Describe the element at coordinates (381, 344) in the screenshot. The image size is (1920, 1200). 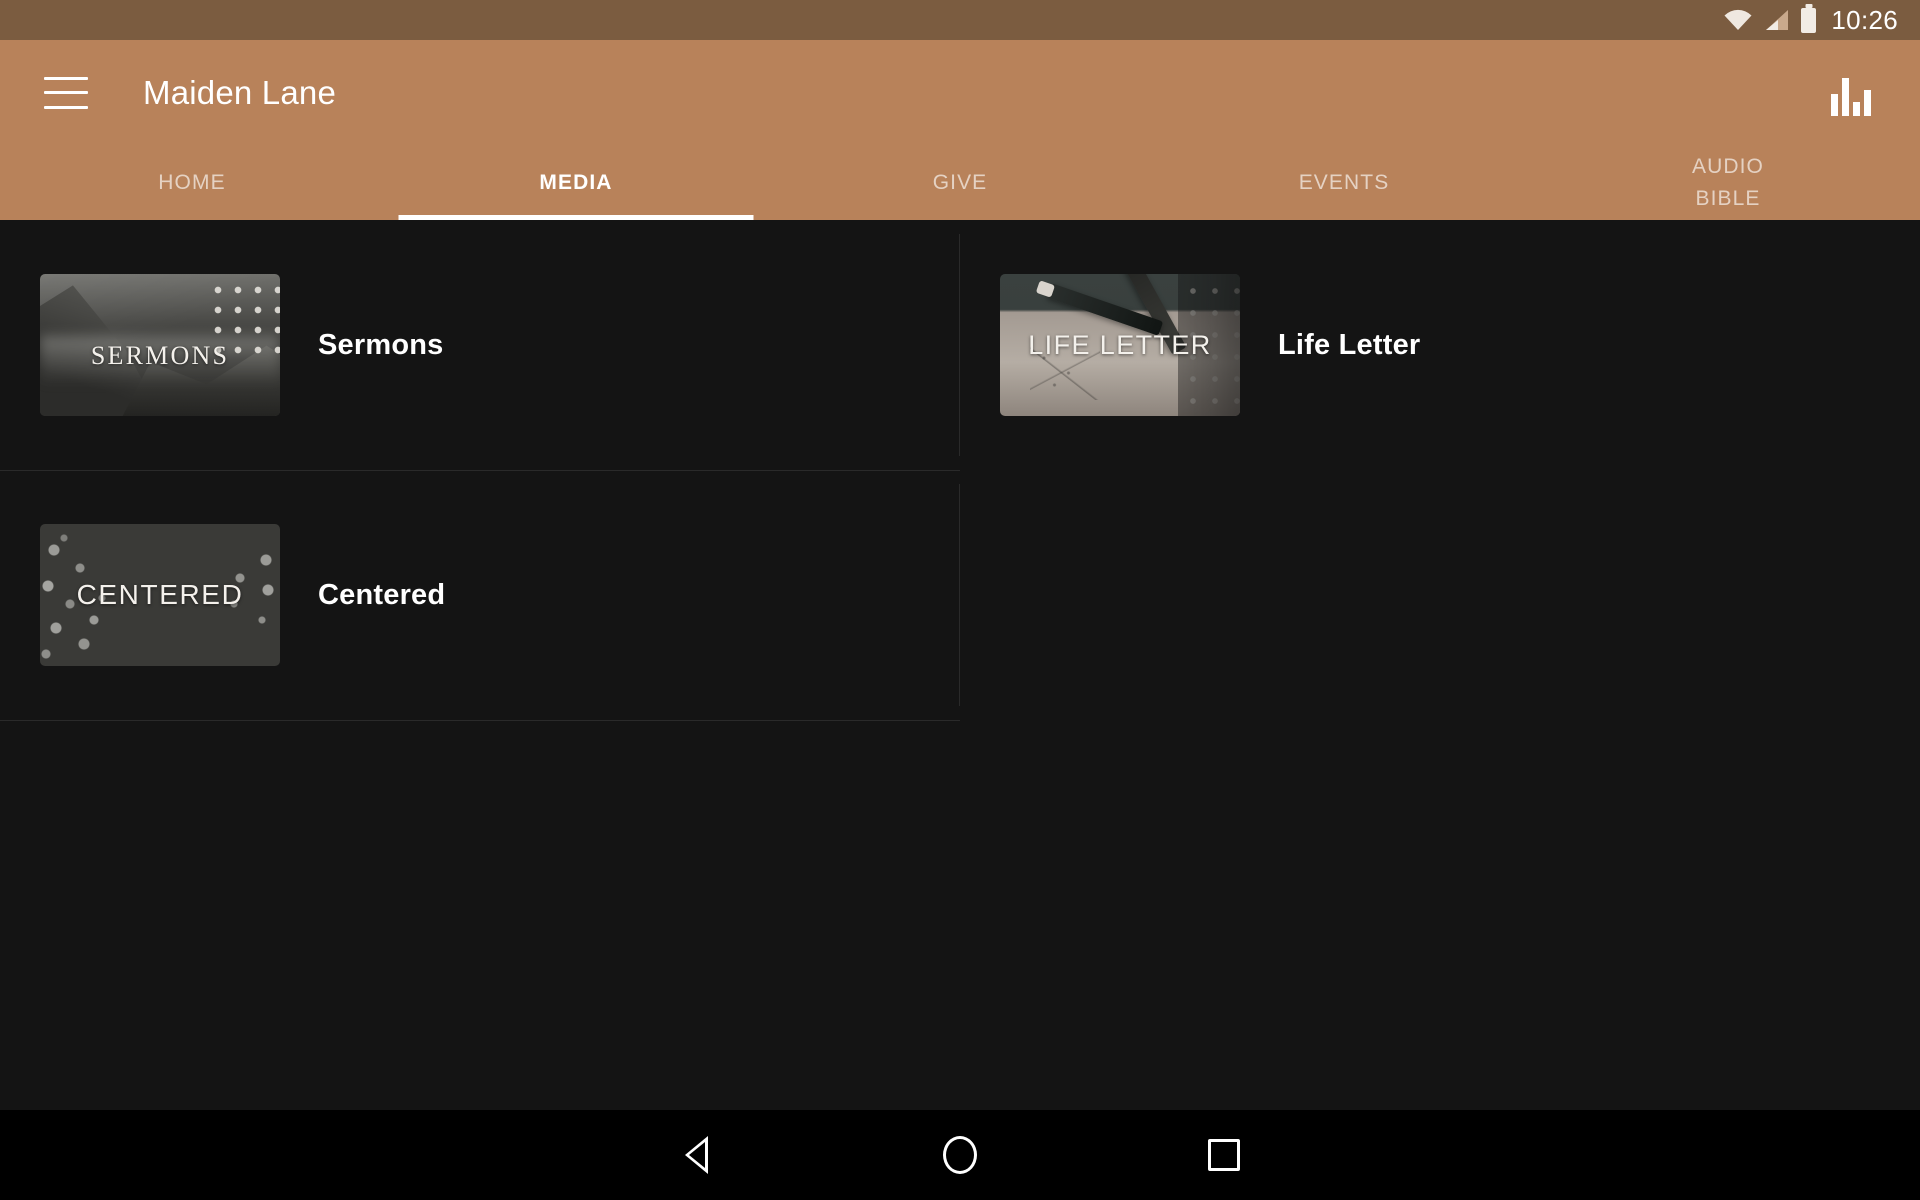
I see `media-card-label: Sermons` at that location.